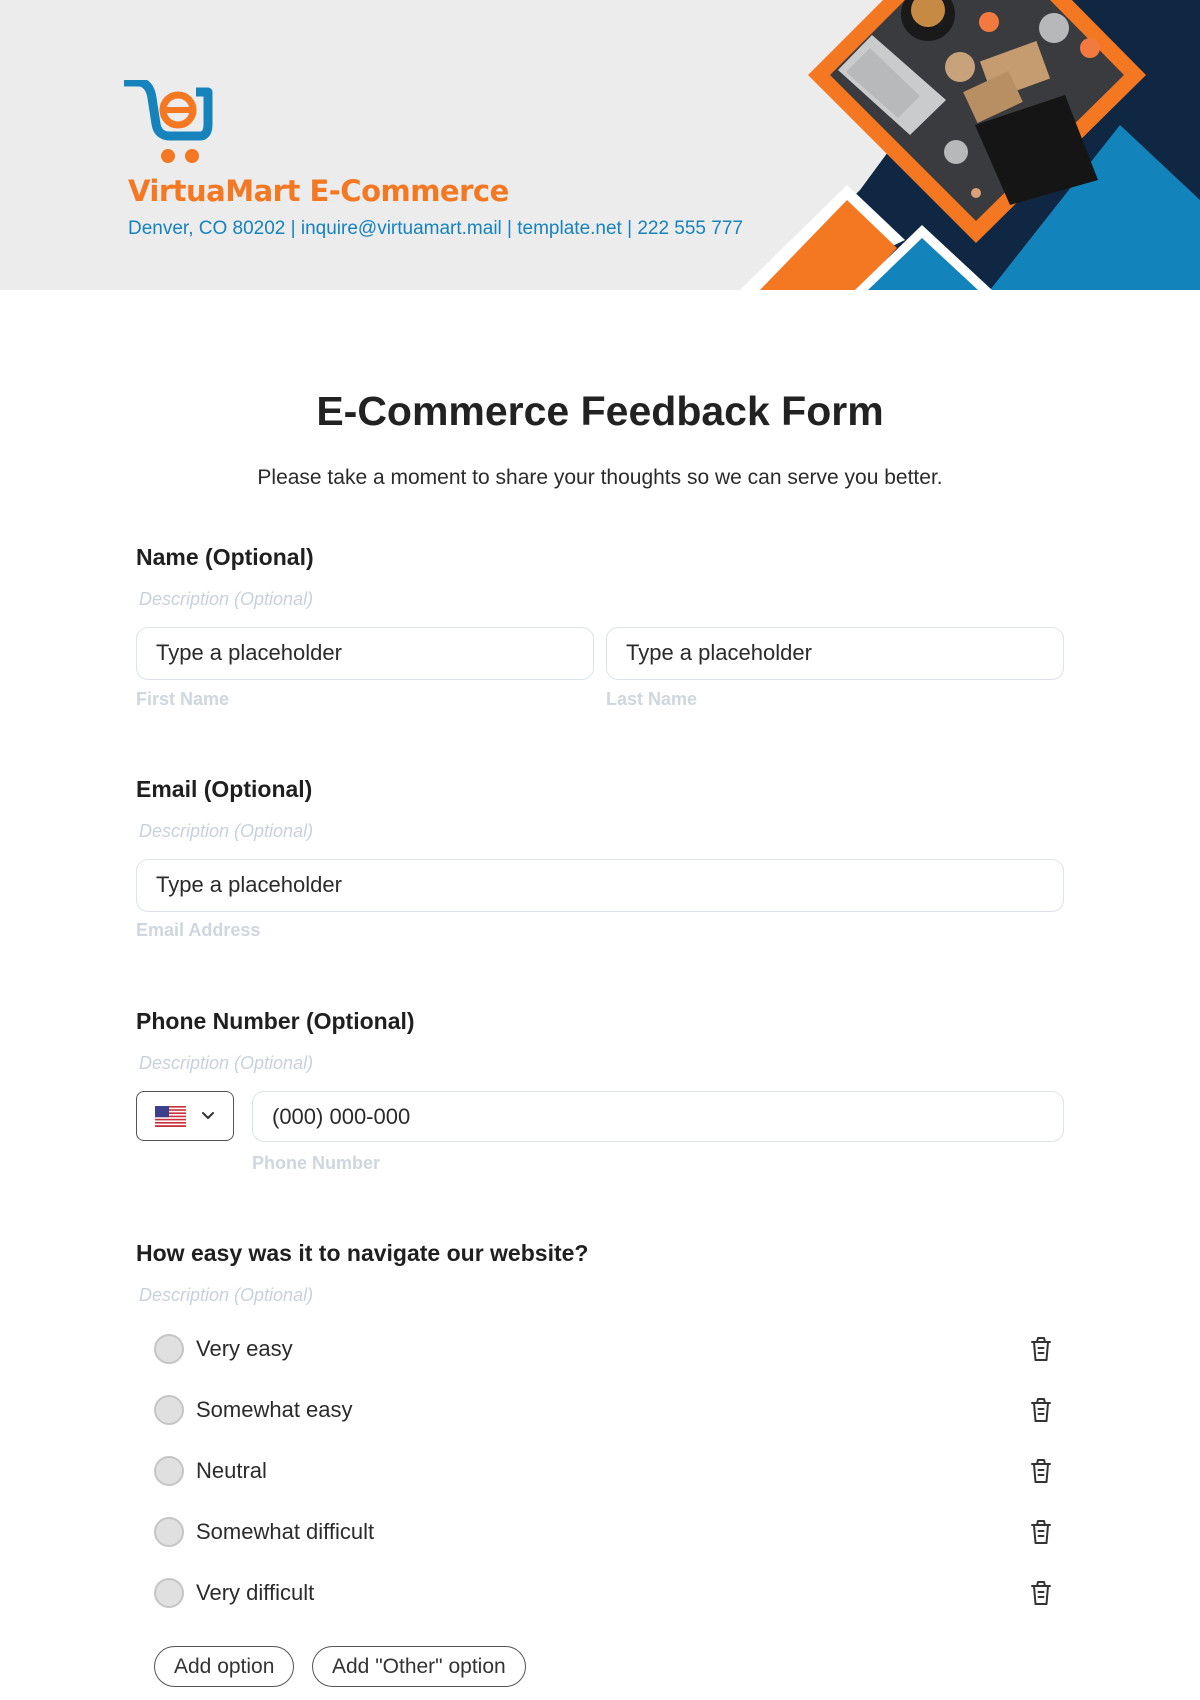  What do you see at coordinates (170, 1116) in the screenshot?
I see `us-flag-icon` at bounding box center [170, 1116].